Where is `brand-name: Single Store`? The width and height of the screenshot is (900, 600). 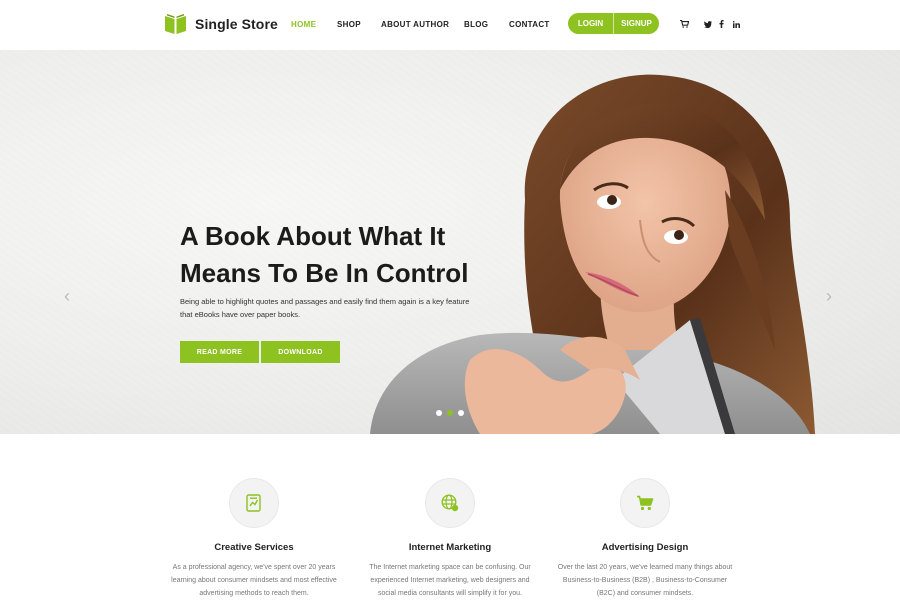
brand-name: Single Store is located at coordinates (236, 23).